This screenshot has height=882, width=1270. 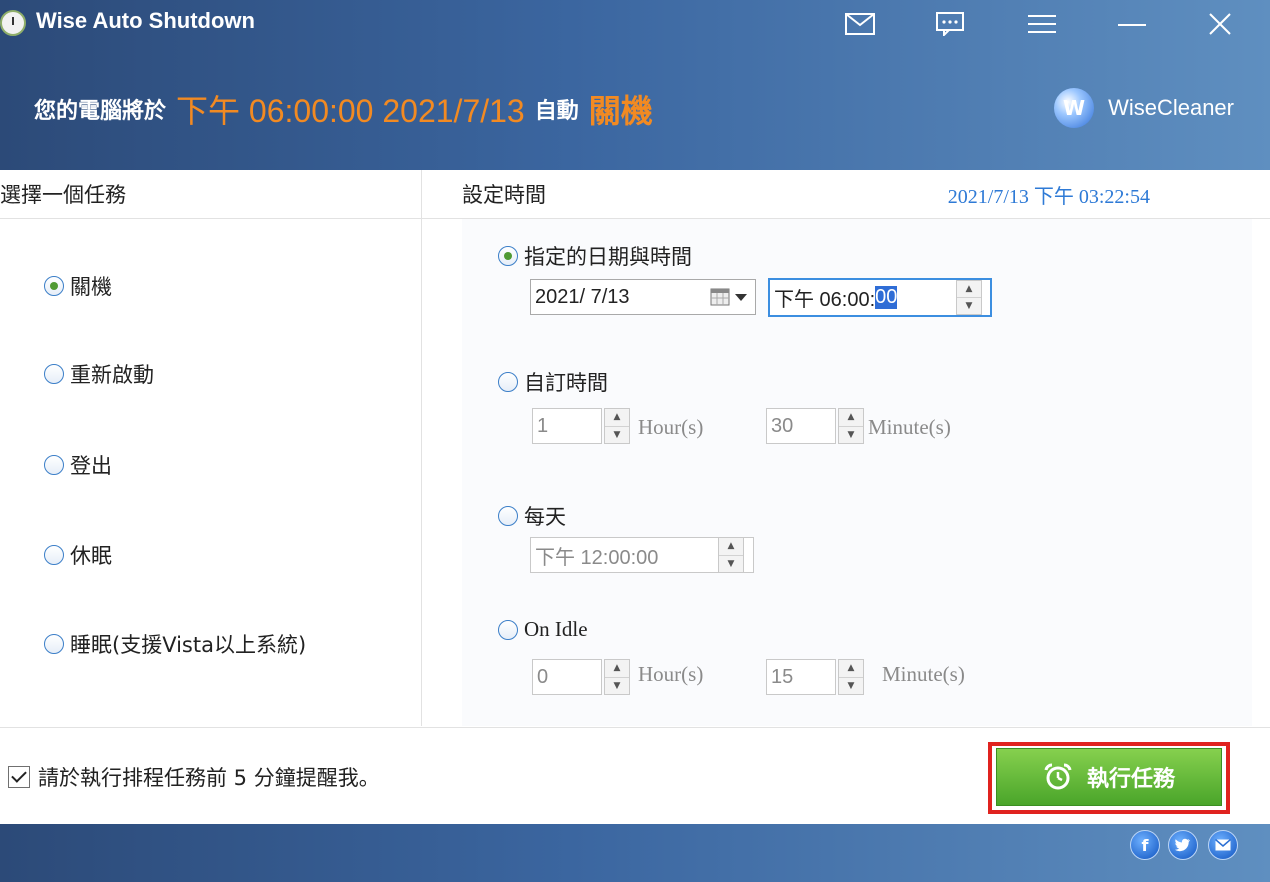 I want to click on task-label: 睡眠(支援Vista以上系統), so click(x=188, y=645).